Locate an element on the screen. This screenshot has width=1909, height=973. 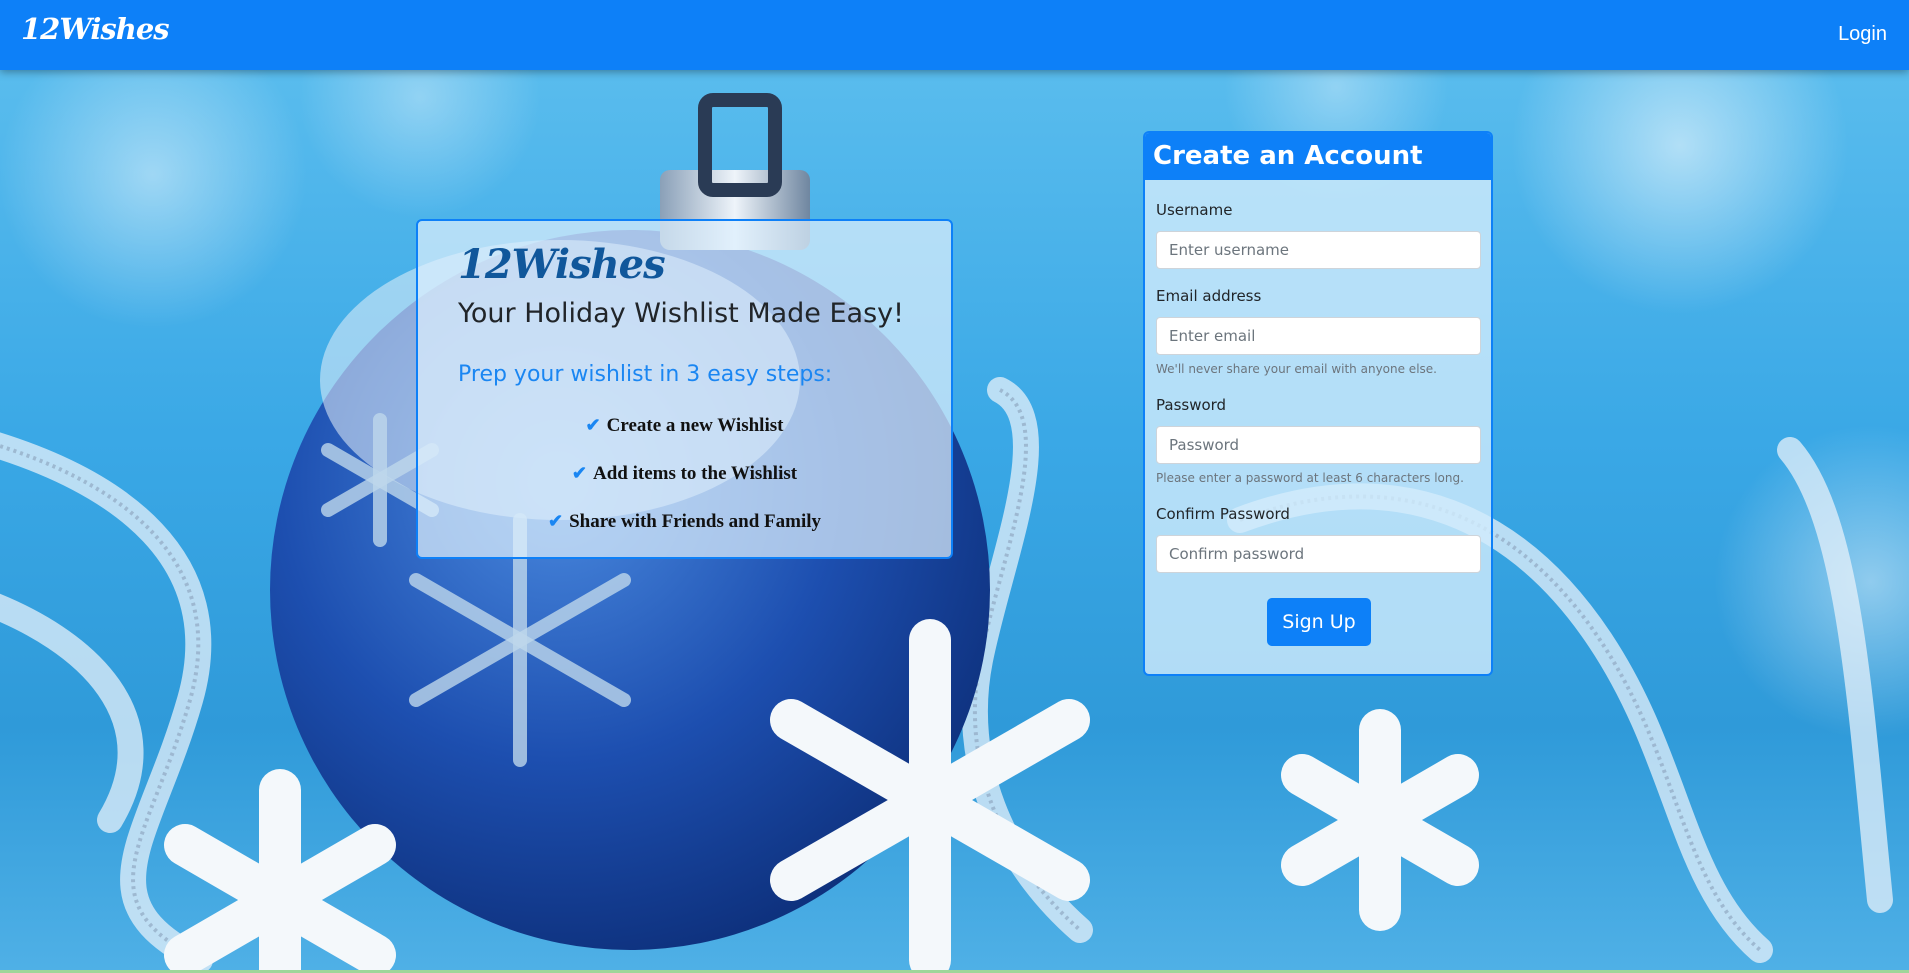
step-label: Add items to the Wishlist is located at coordinates (695, 473).